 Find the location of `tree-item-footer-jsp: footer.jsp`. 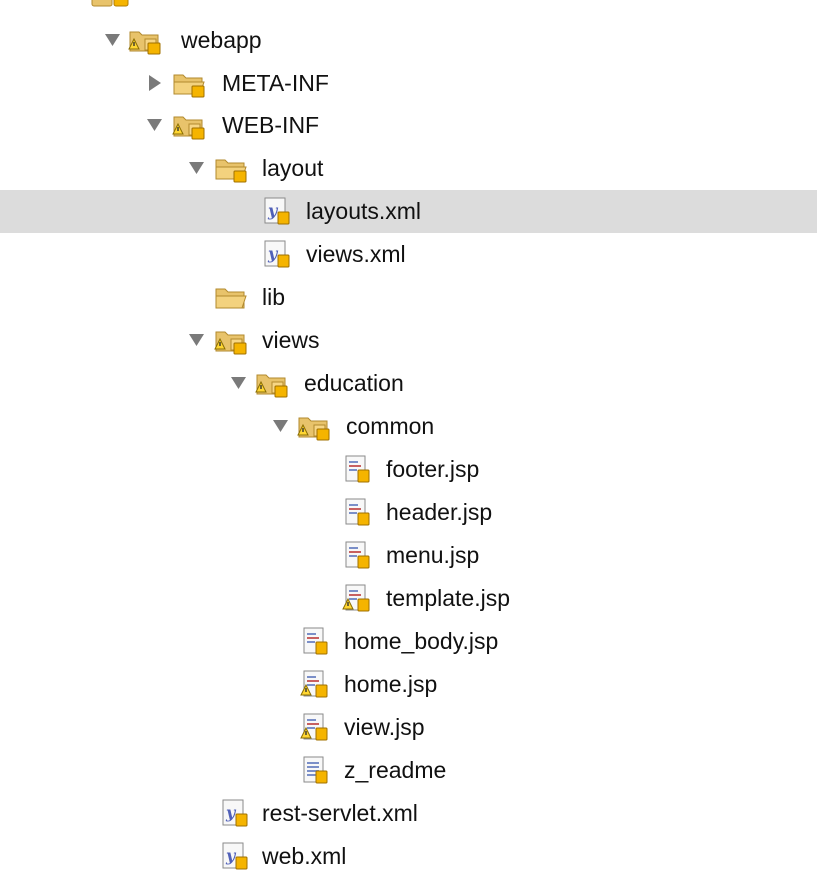

tree-item-footer-jsp: footer.jsp is located at coordinates (408, 469).